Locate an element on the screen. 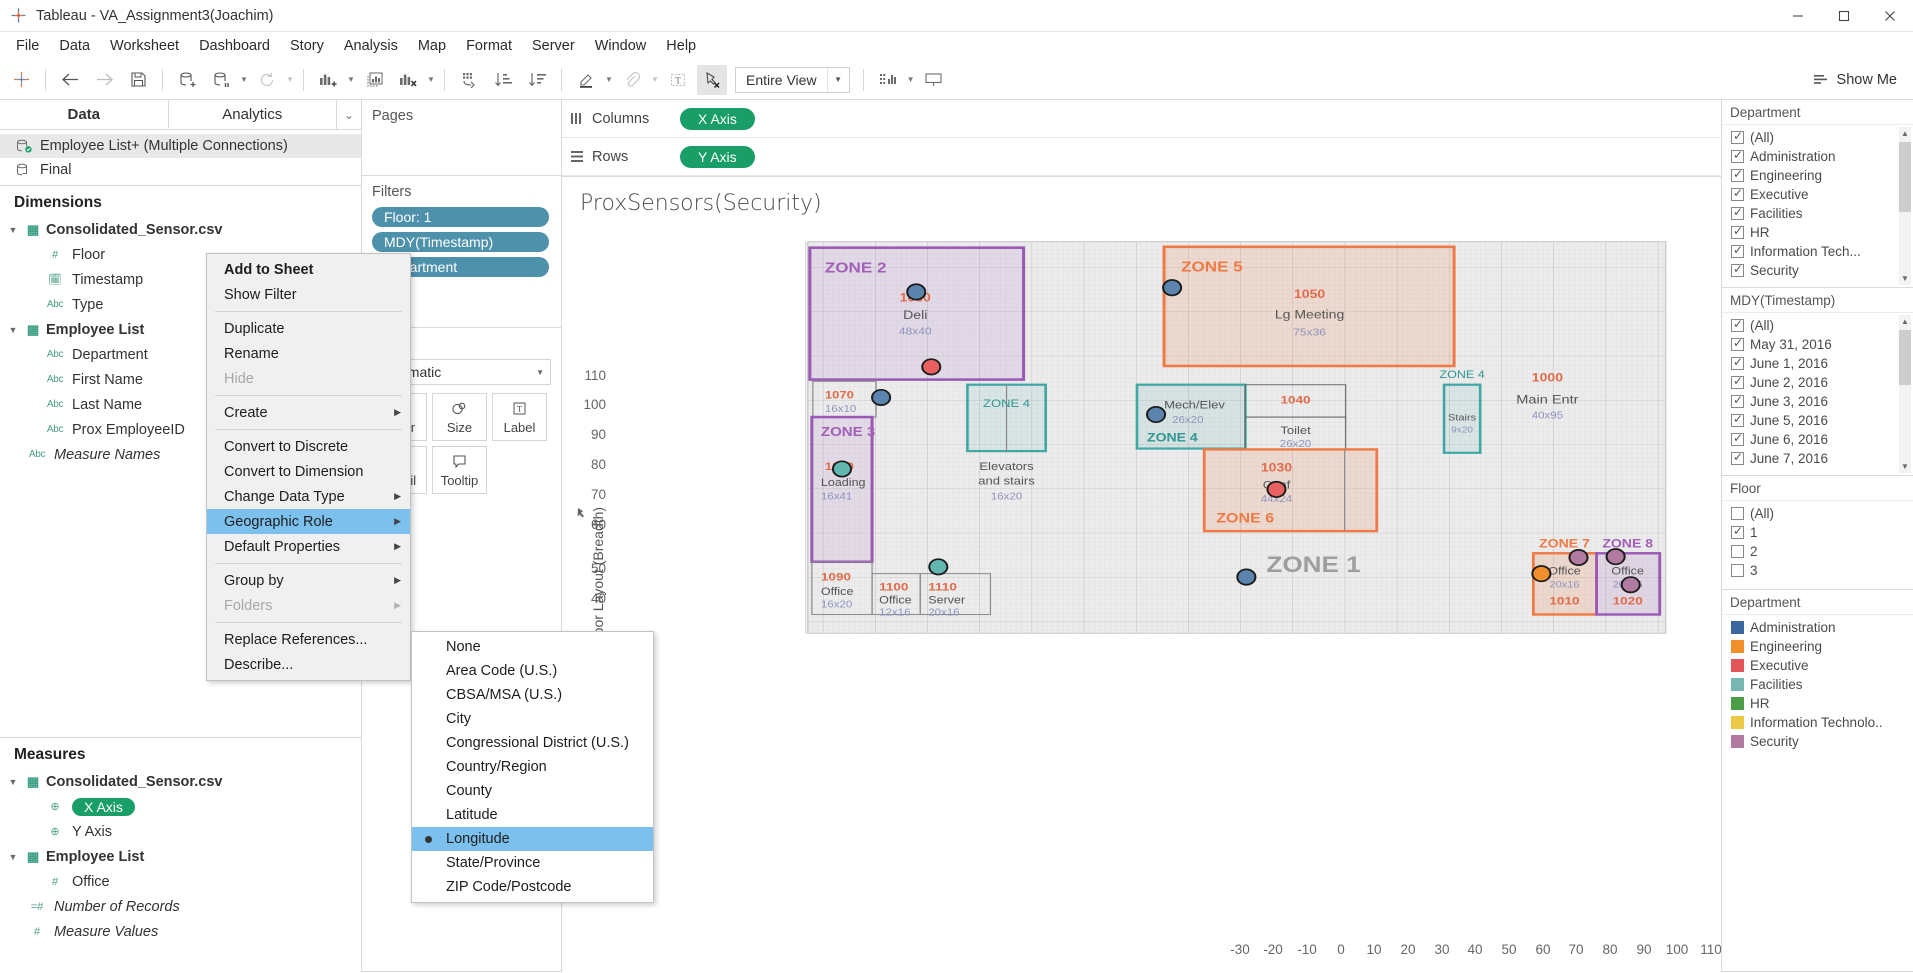  menu-item-change-data-type: Change Data Type ▶ is located at coordinates (308, 496).